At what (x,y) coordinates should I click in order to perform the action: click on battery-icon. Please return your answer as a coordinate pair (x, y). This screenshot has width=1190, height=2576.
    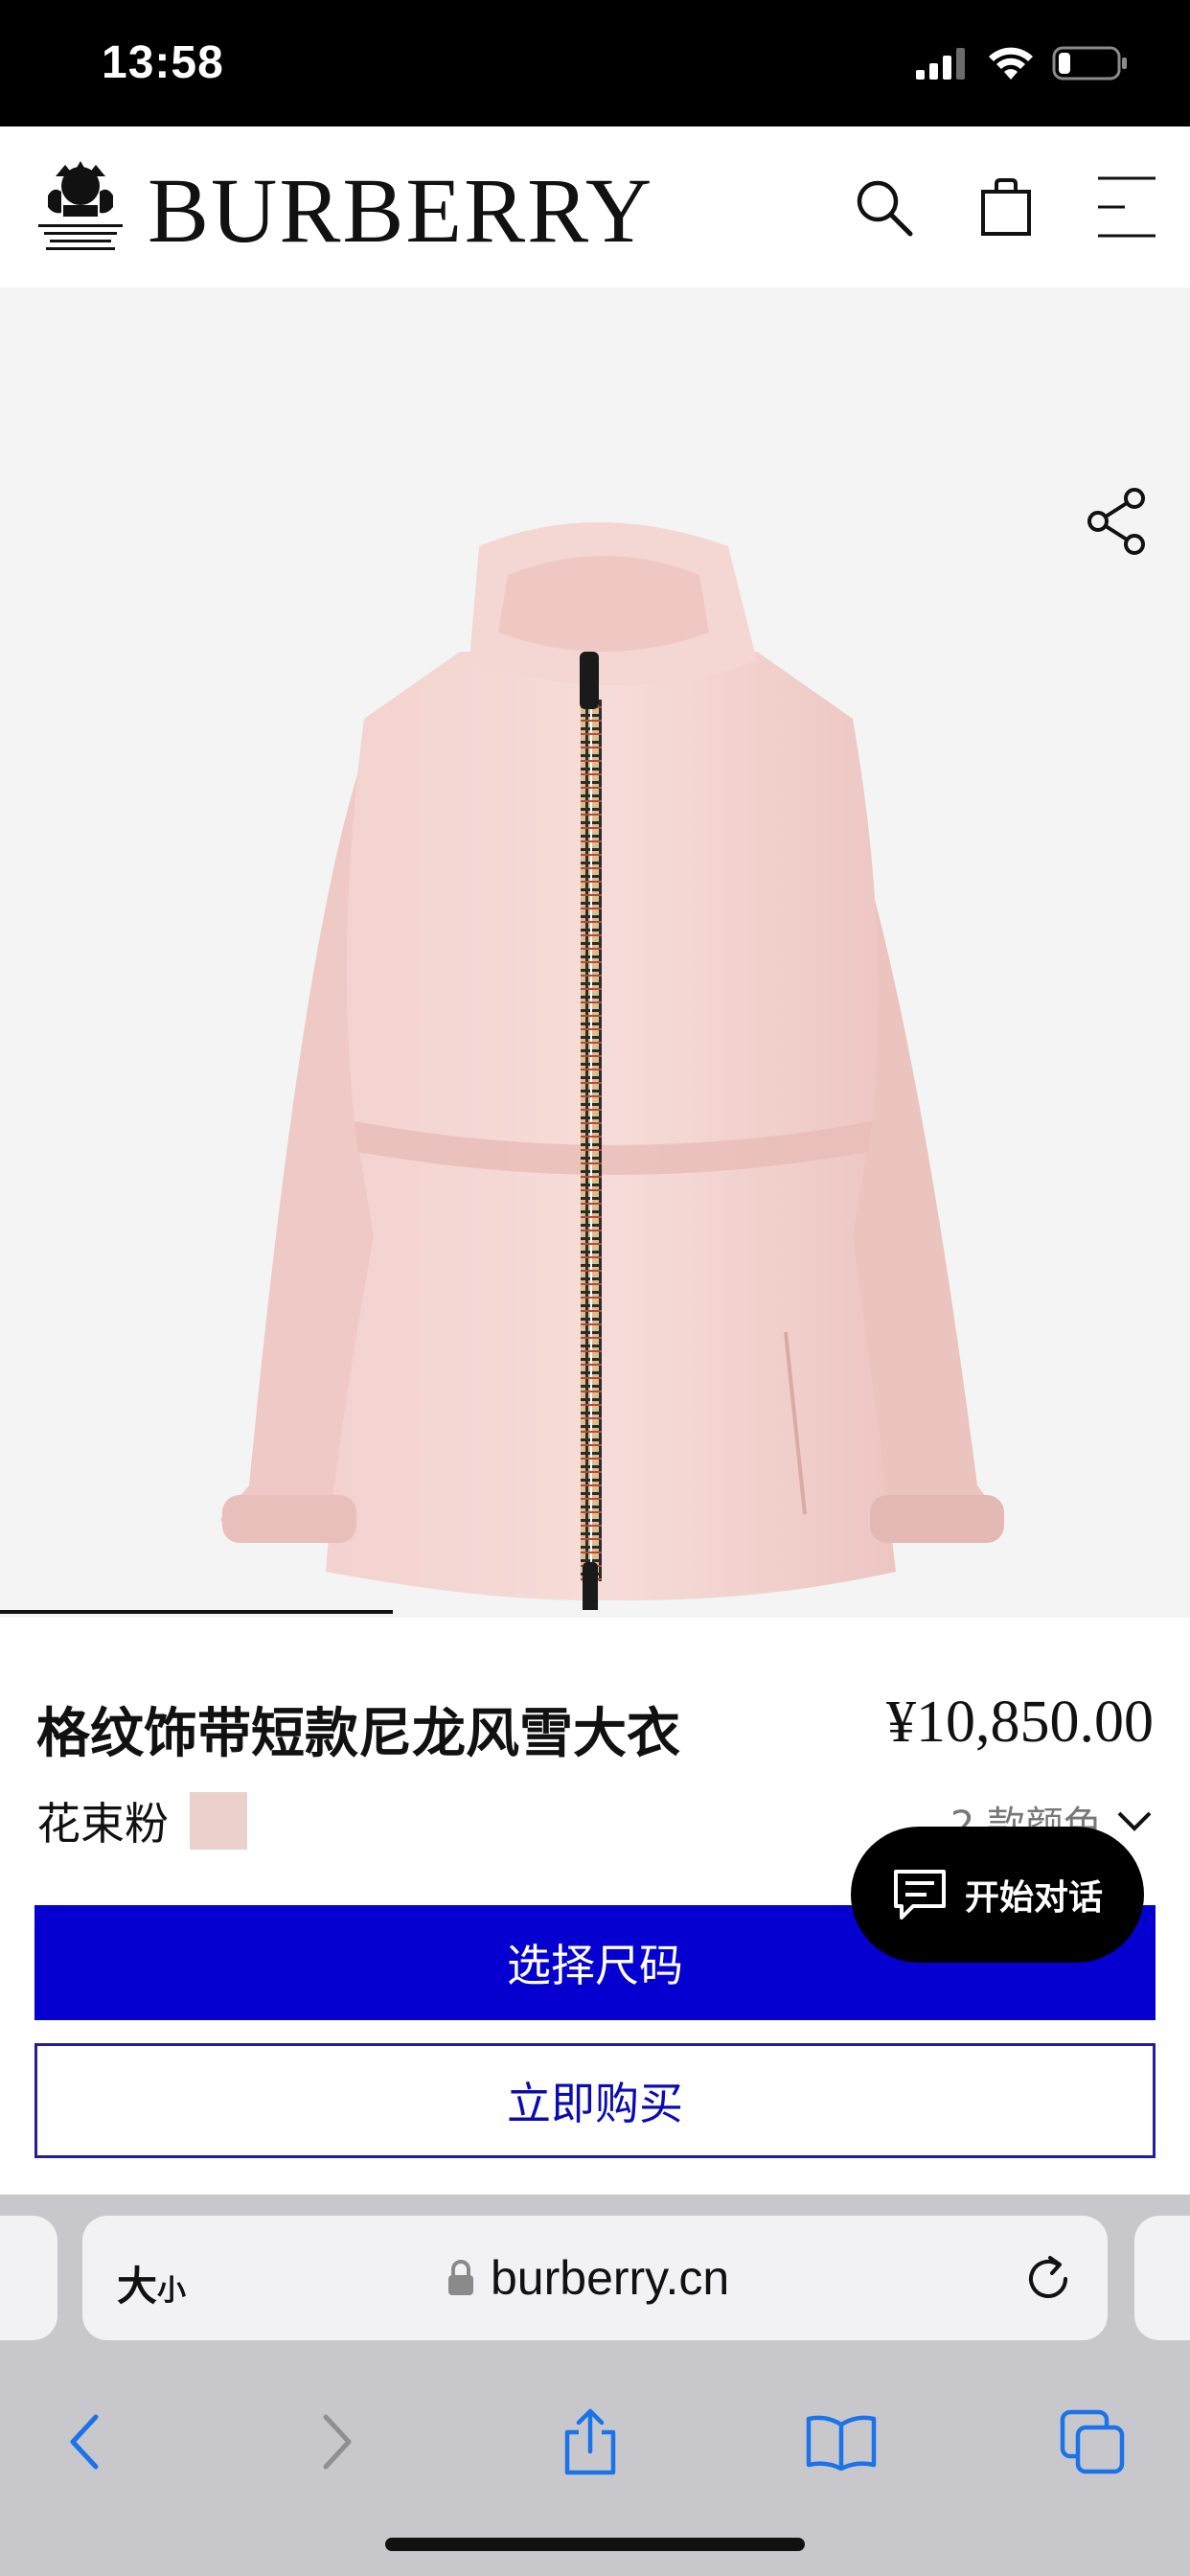
    Looking at the image, I should click on (1090, 63).